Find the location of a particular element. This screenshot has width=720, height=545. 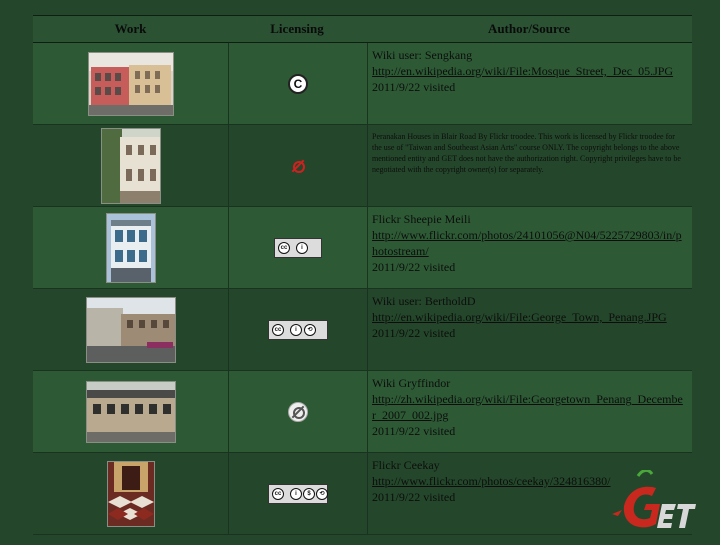

author-name: Wiki user: Sengkang is located at coordinates (422, 55).